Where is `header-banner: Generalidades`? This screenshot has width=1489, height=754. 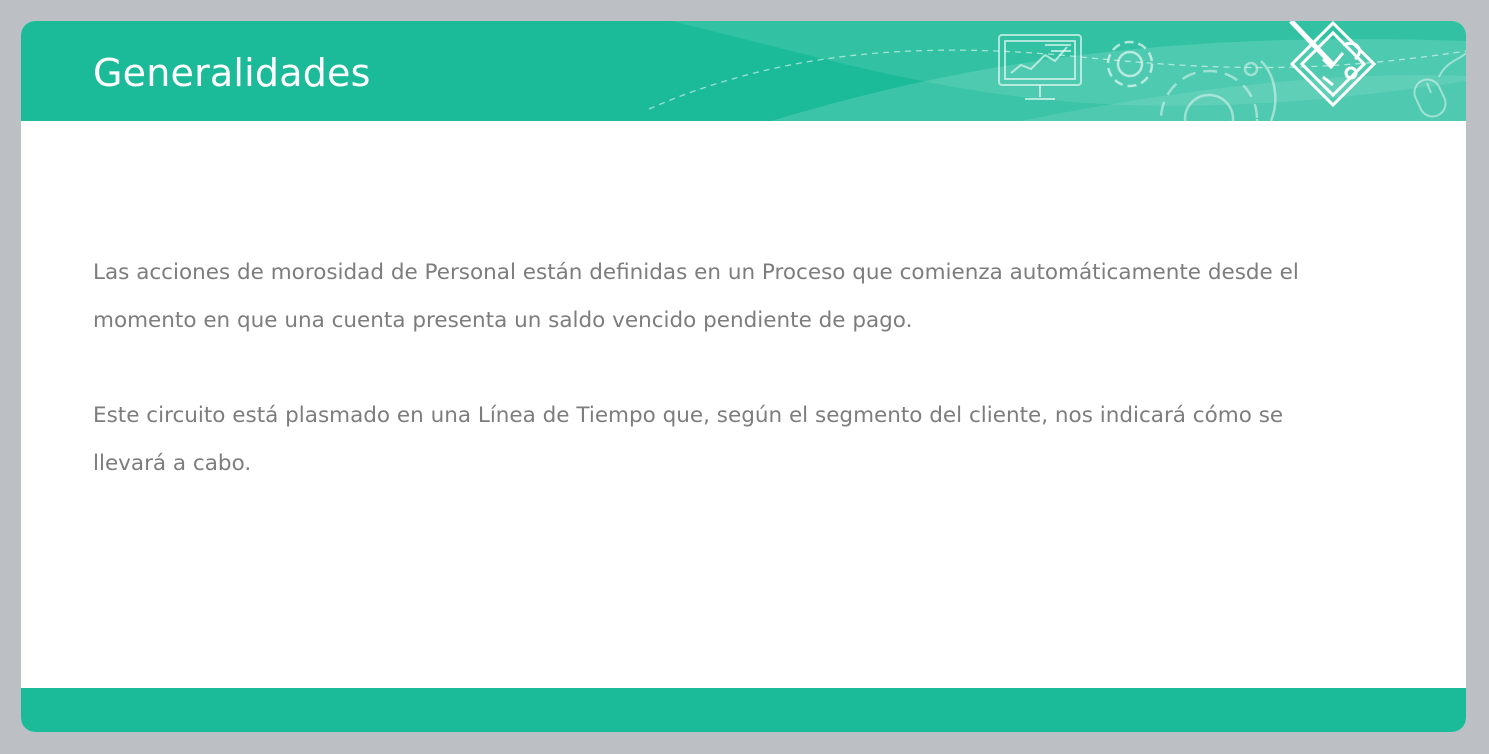 header-banner: Generalidades is located at coordinates (743, 71).